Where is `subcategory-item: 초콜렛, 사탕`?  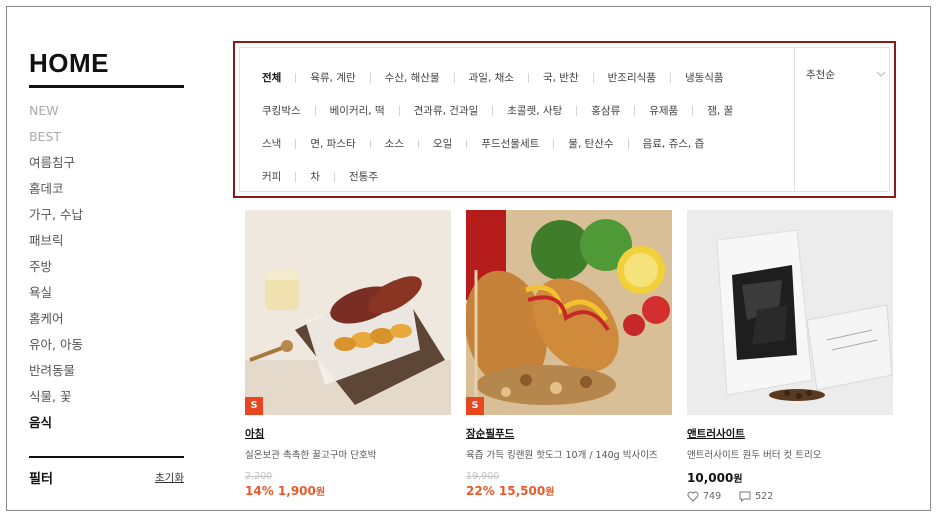 subcategory-item: 초콜렛, 사탕 is located at coordinates (534, 110).